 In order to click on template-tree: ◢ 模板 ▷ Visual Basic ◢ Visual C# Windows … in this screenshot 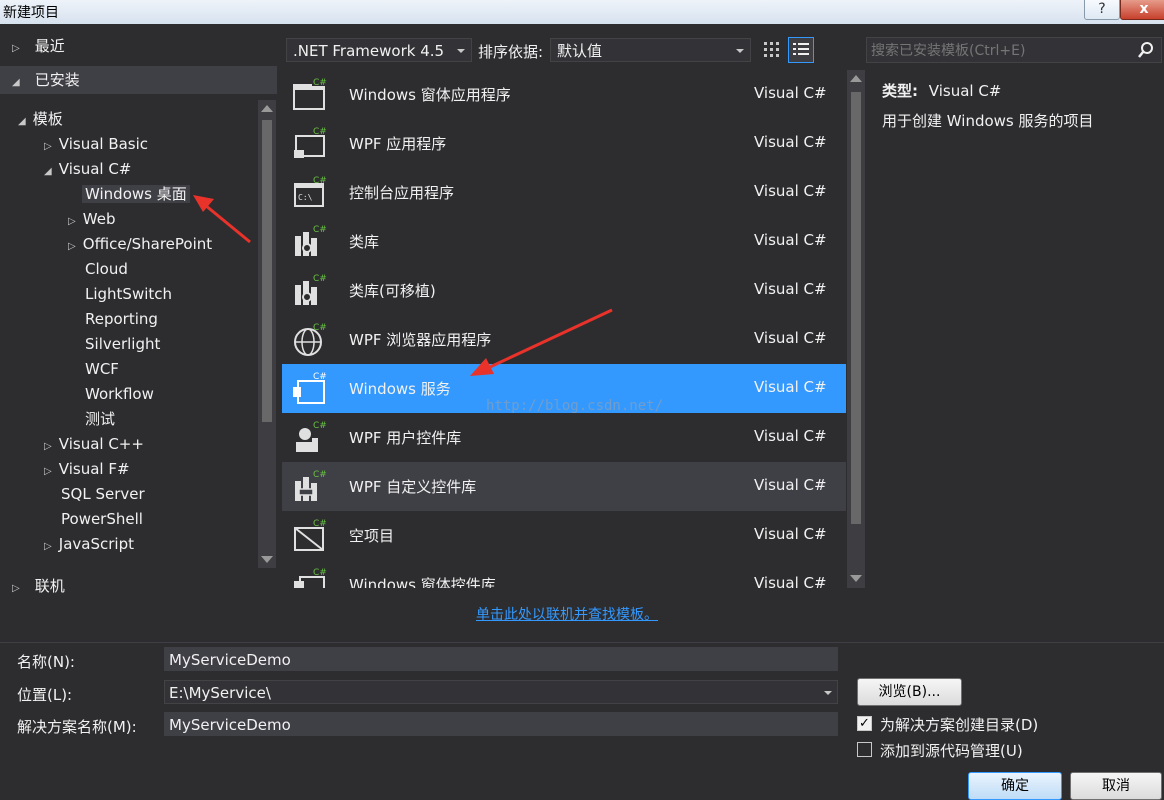, I will do `click(129, 353)`.